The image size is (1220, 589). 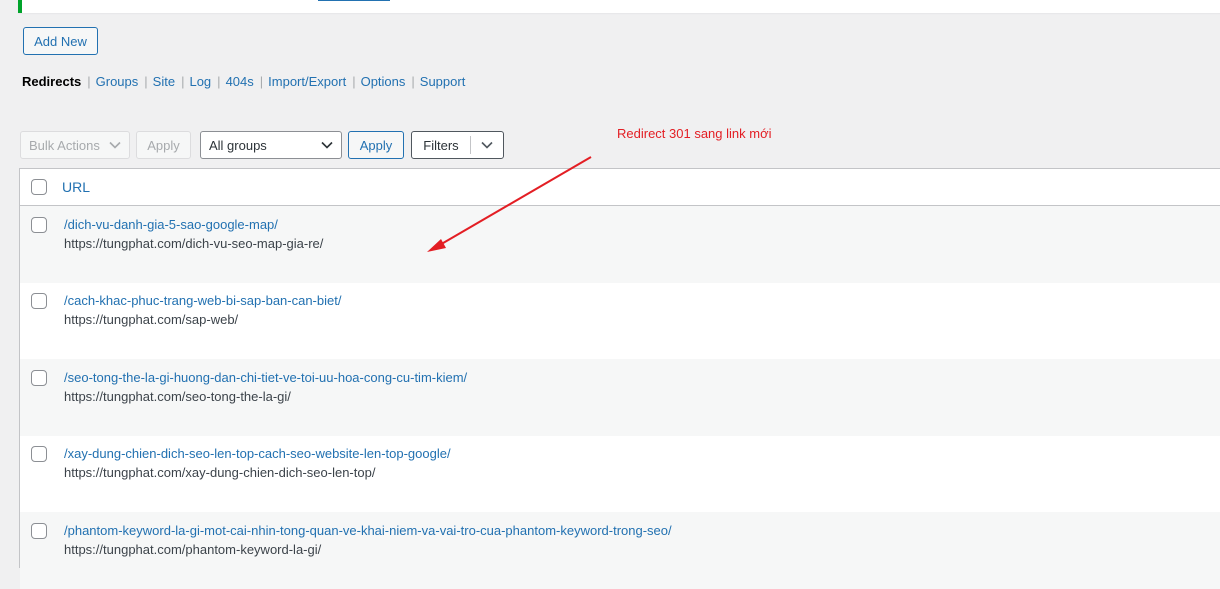 I want to click on nav-item-redirects: Redirects, so click(x=51, y=82).